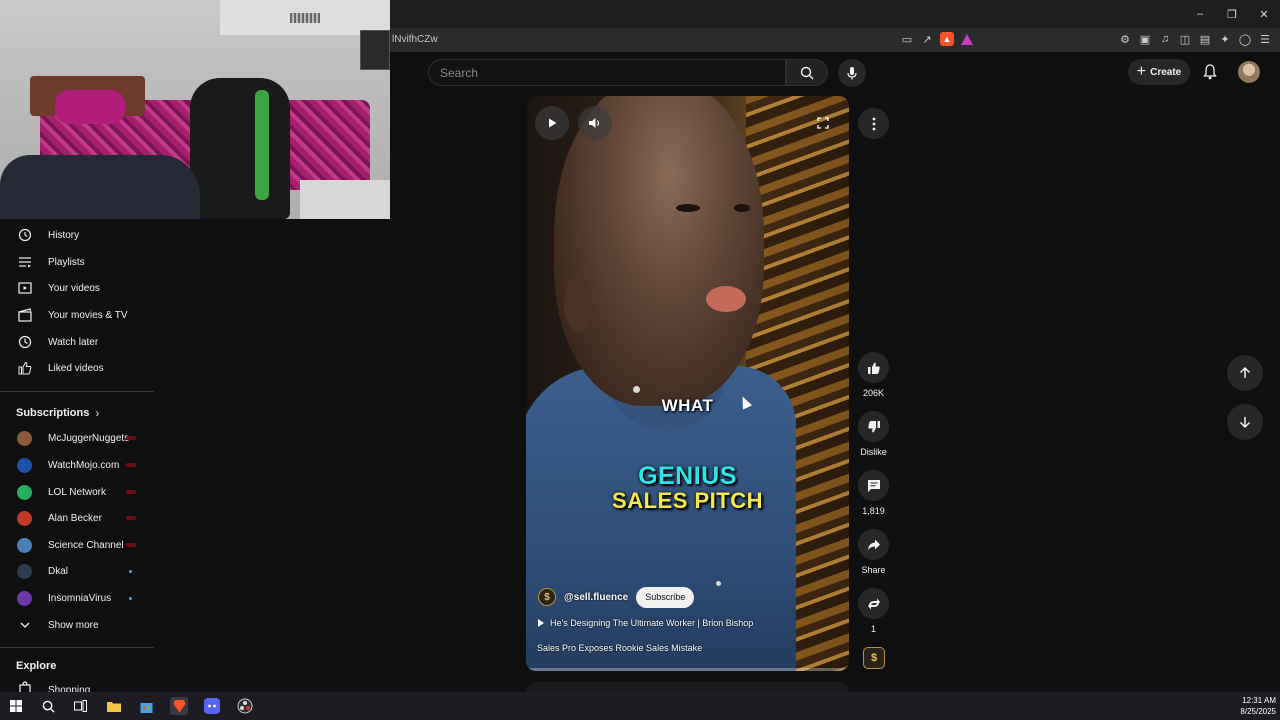  Describe the element at coordinates (97, 413) in the screenshot. I see `chevron-right-icon: ›` at that location.